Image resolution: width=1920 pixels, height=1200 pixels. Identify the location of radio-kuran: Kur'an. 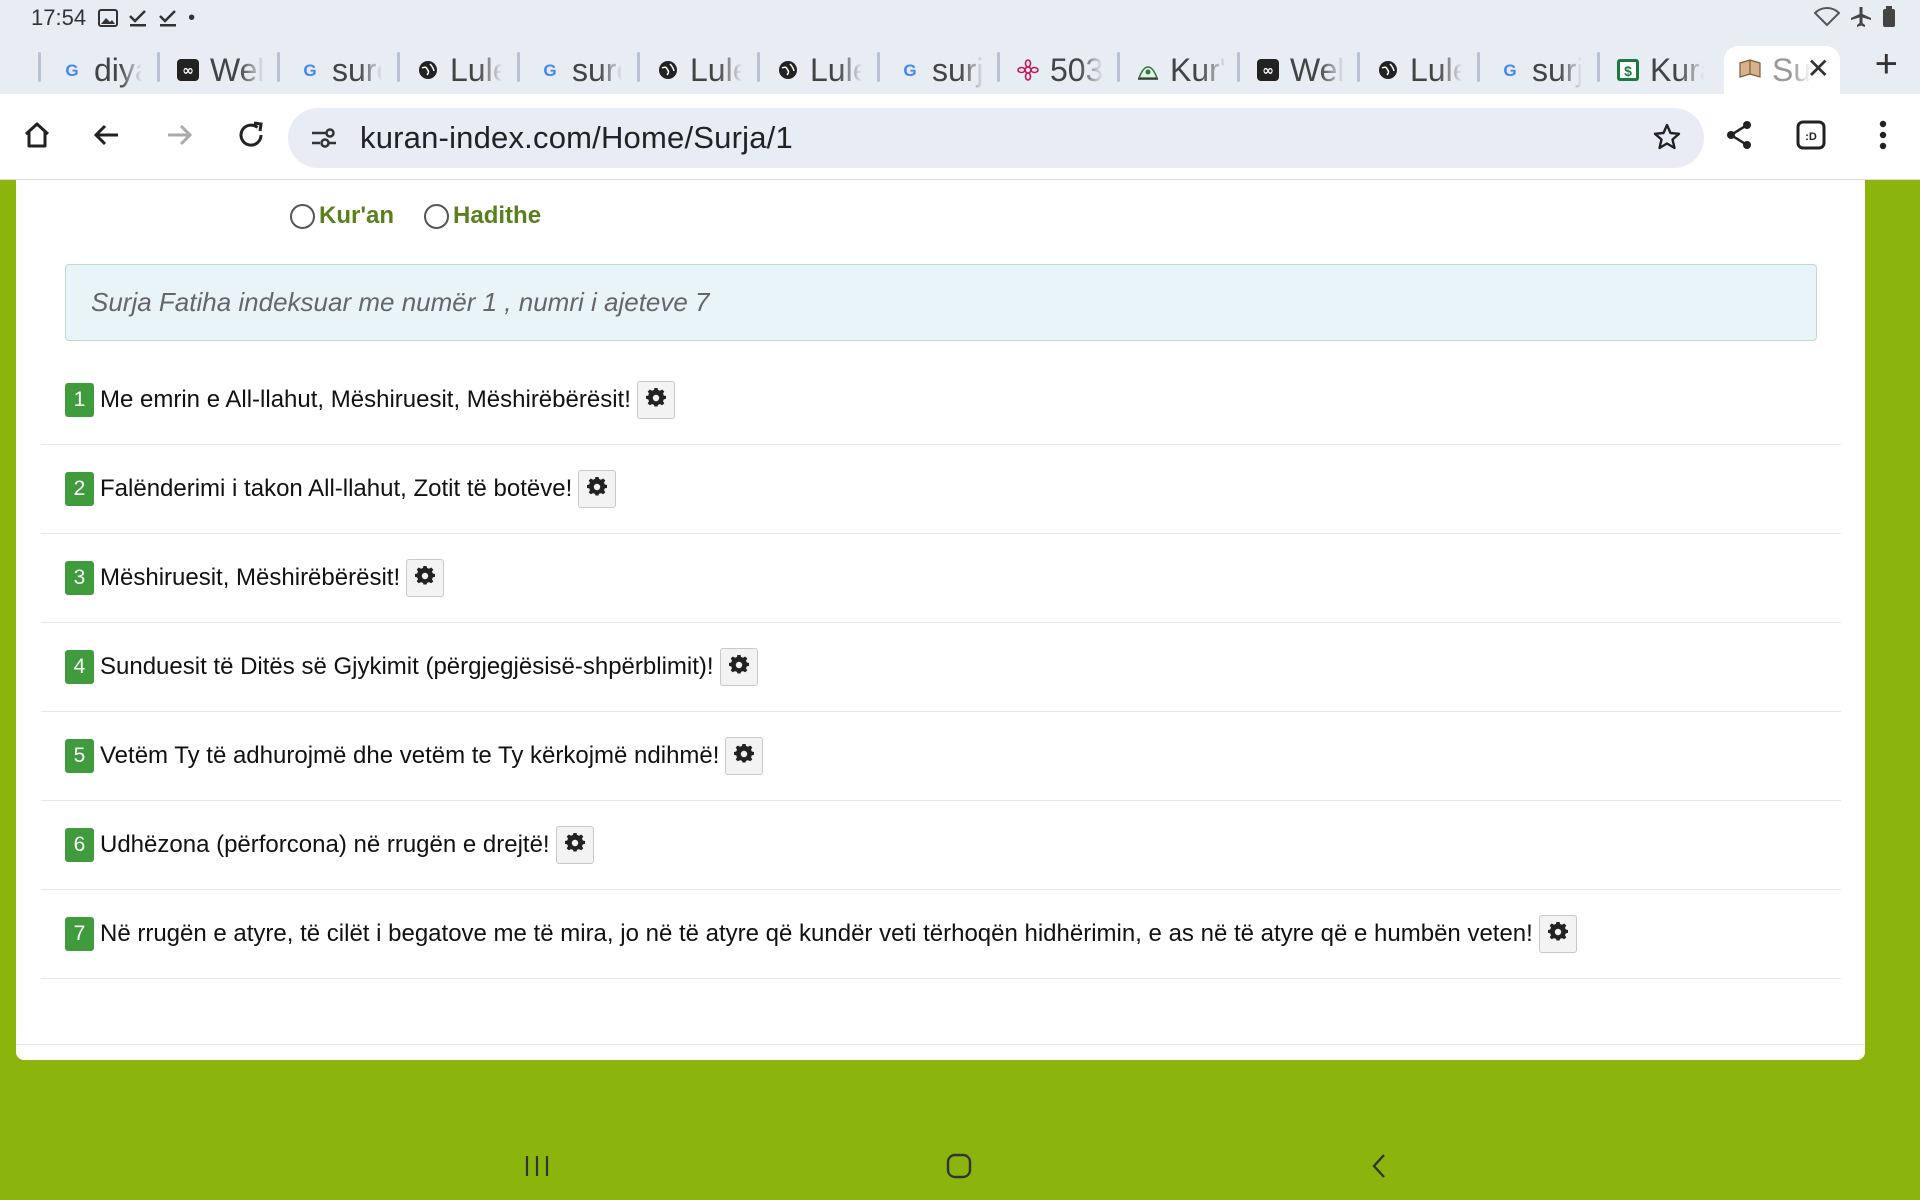
(342, 216).